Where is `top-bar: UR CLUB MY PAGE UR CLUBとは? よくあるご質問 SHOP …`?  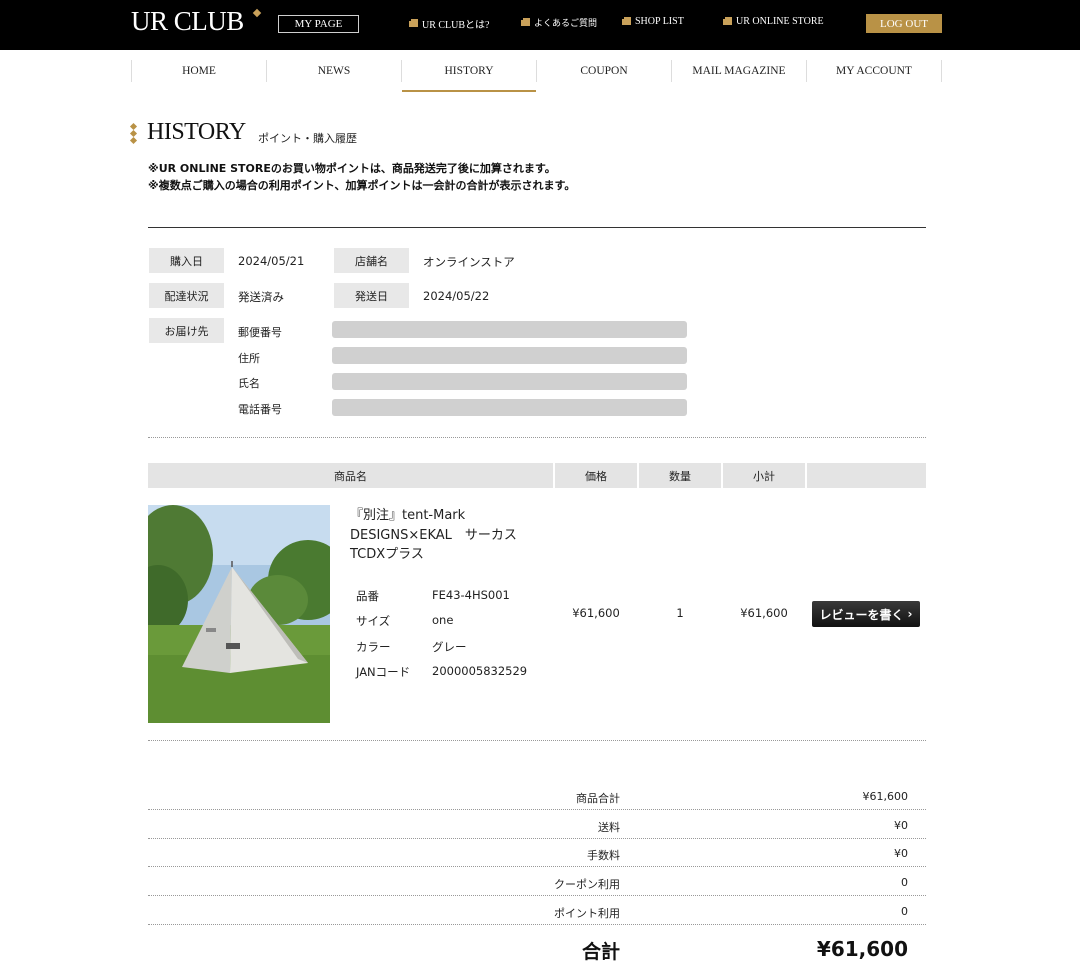 top-bar: UR CLUB MY PAGE UR CLUBとは? よくあるご質問 SHOP … is located at coordinates (540, 25).